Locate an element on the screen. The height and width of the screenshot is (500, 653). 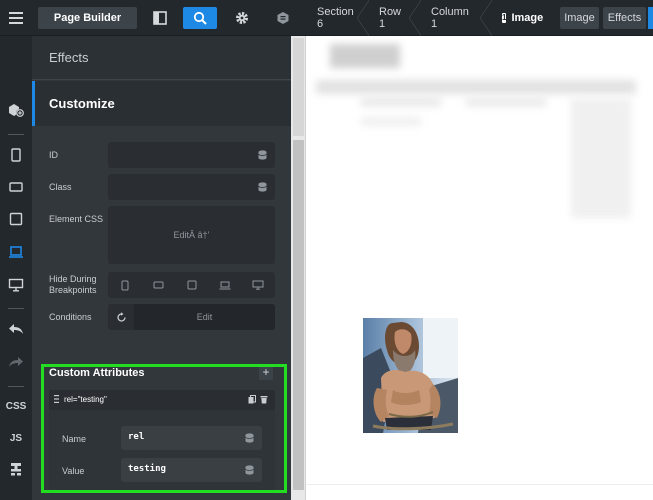
laptop-icon is located at coordinates (16, 252).